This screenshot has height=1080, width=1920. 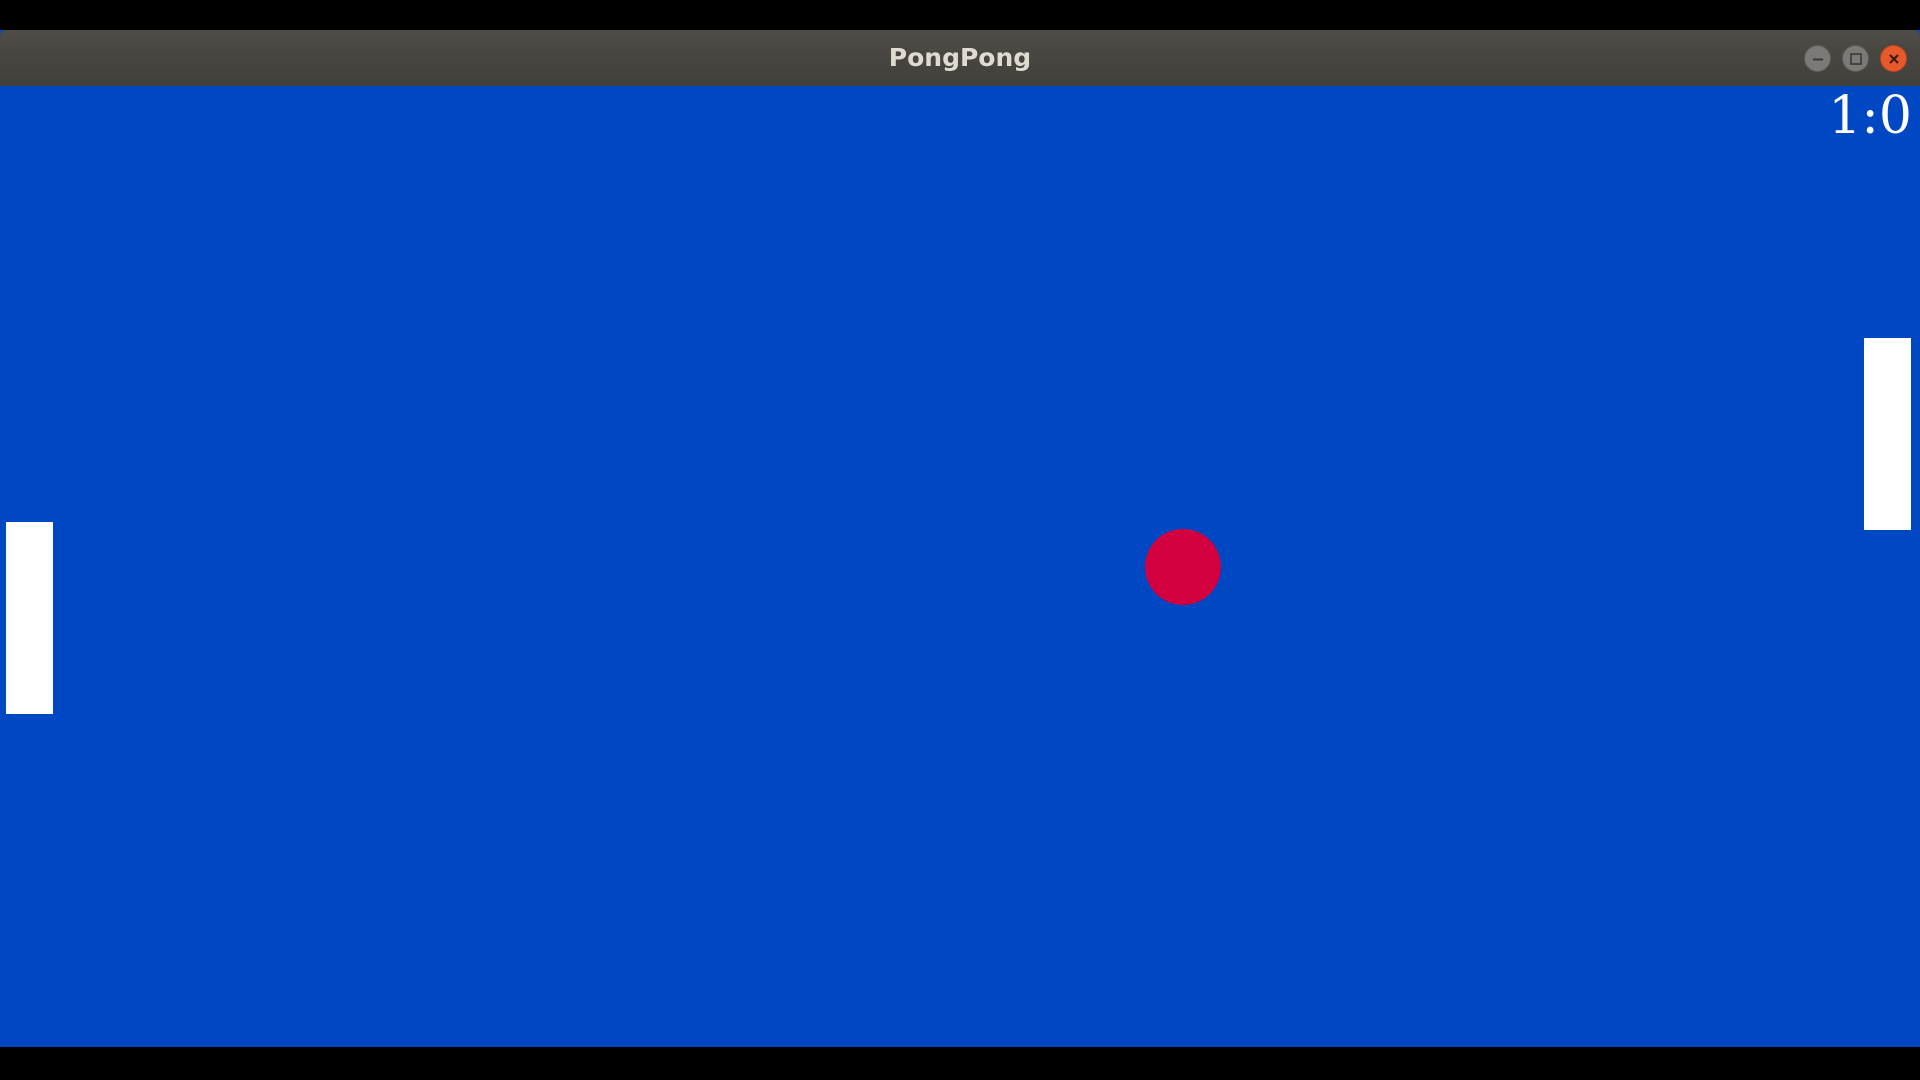 I want to click on window-titlebar: PongPong, so click(x=960, y=58).